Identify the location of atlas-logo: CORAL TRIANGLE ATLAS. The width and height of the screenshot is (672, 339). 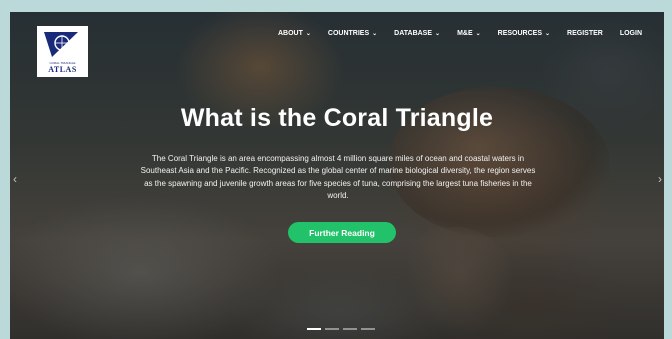
(62, 51).